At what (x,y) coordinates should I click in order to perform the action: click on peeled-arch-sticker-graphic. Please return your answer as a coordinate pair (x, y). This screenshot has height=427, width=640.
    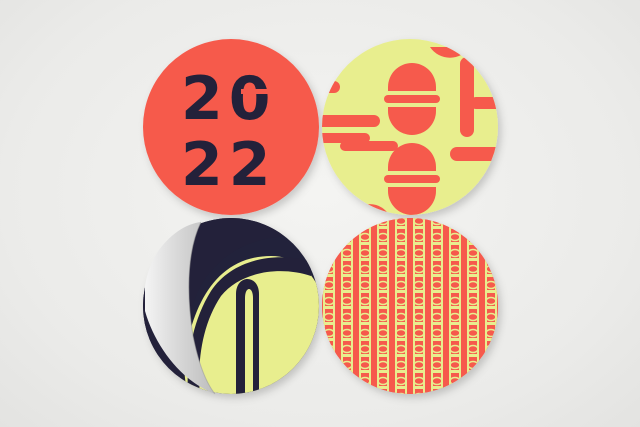
    Looking at the image, I should click on (231, 306).